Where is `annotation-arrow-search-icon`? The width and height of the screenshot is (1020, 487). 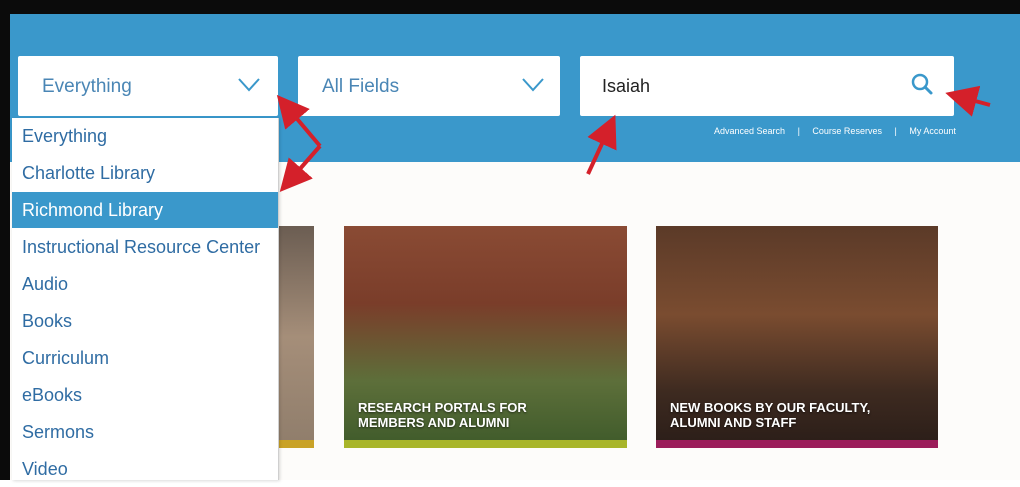 annotation-arrow-search-icon is located at coordinates (968, 101).